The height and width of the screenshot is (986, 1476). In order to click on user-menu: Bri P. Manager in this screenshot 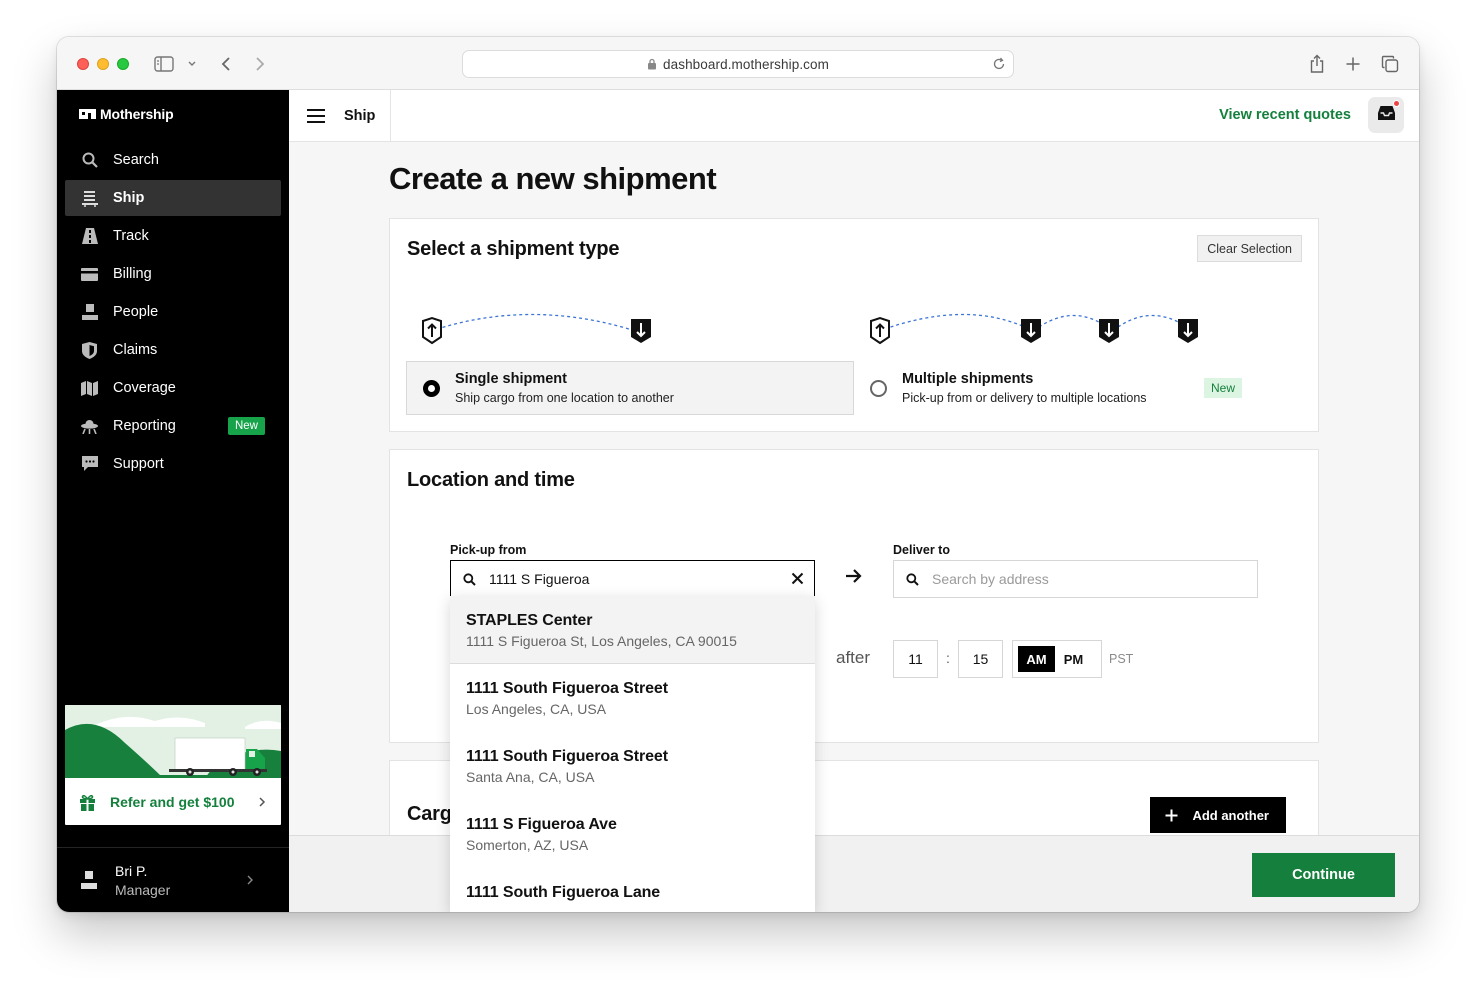, I will do `click(173, 879)`.